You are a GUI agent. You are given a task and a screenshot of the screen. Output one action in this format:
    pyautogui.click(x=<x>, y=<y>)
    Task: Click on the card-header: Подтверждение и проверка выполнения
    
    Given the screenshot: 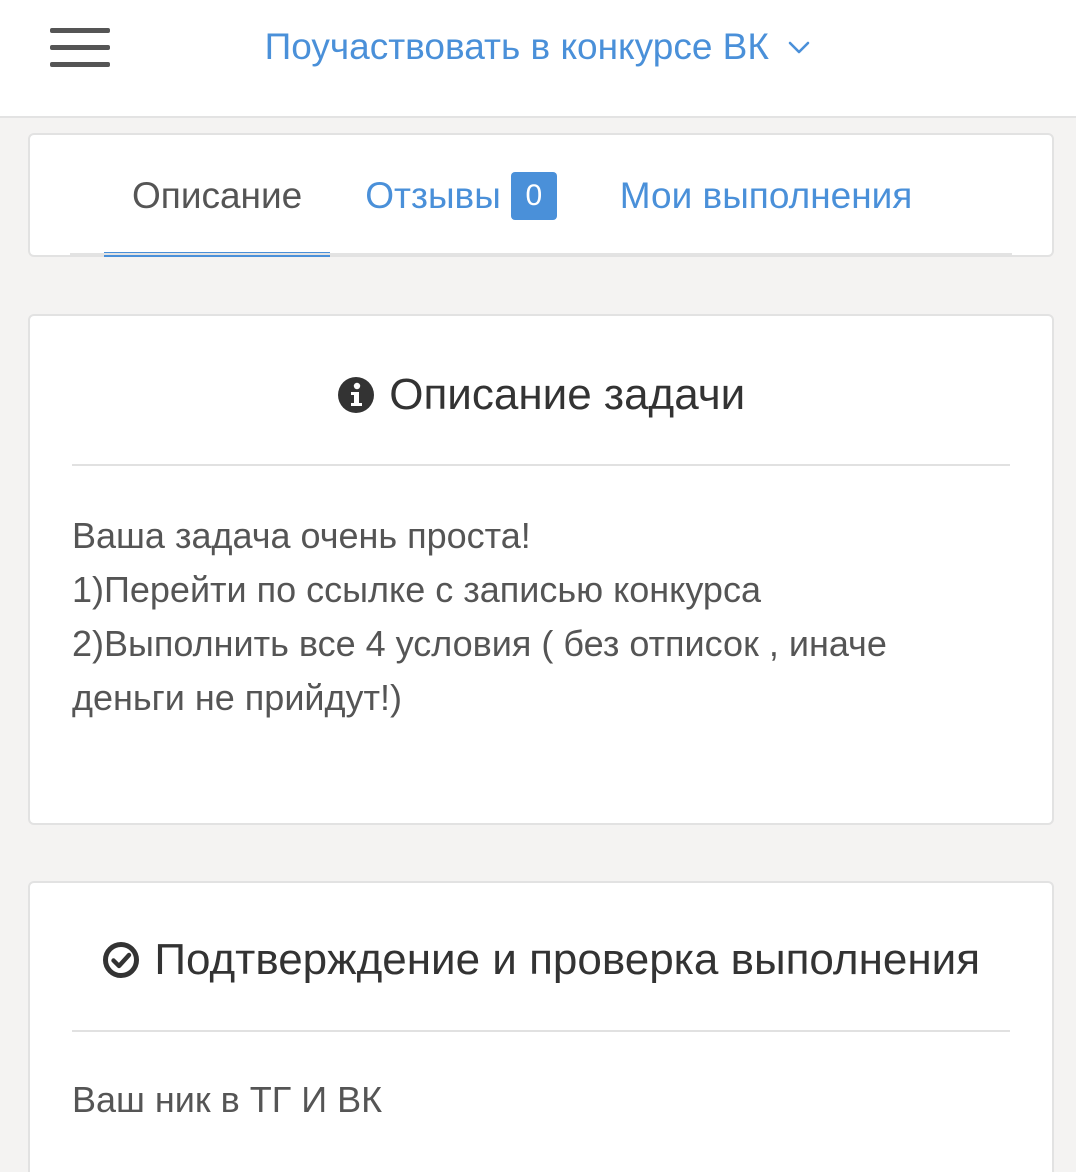 What is the action you would take?
    pyautogui.click(x=541, y=960)
    